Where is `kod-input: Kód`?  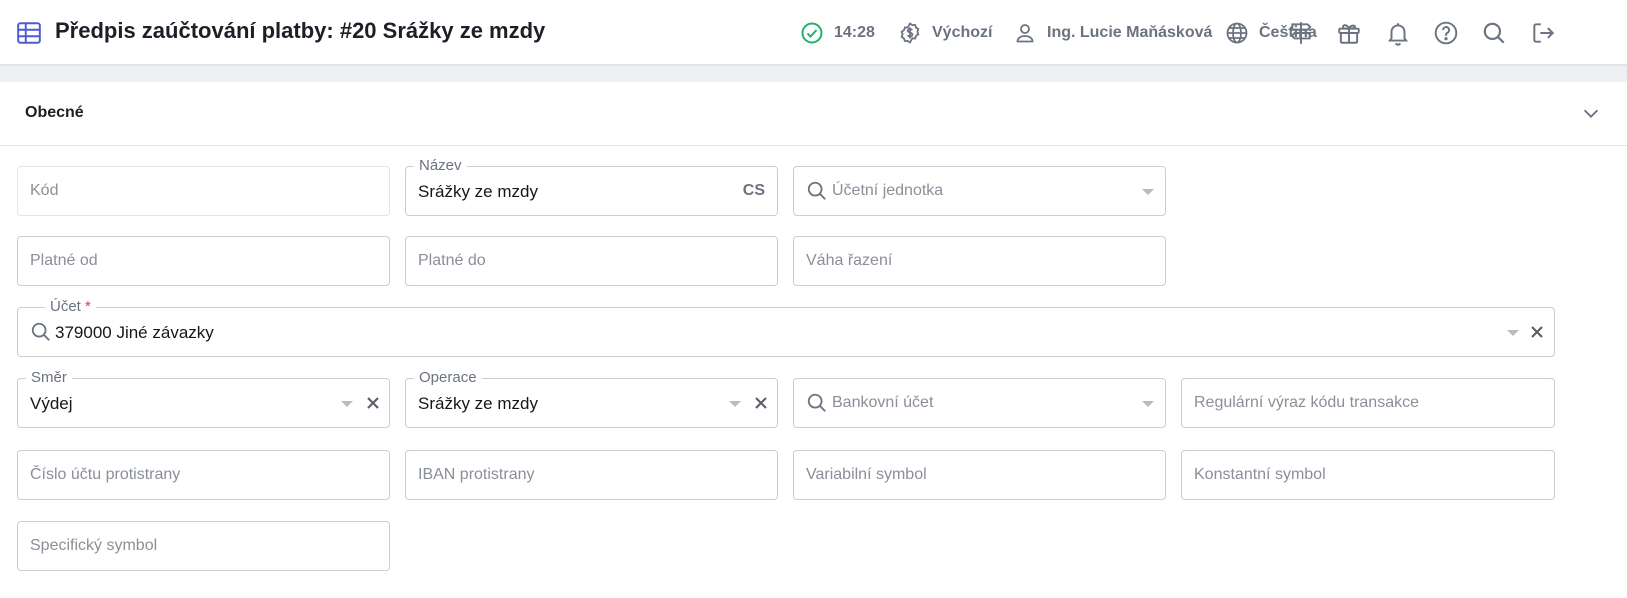
kod-input: Kód is located at coordinates (203, 191).